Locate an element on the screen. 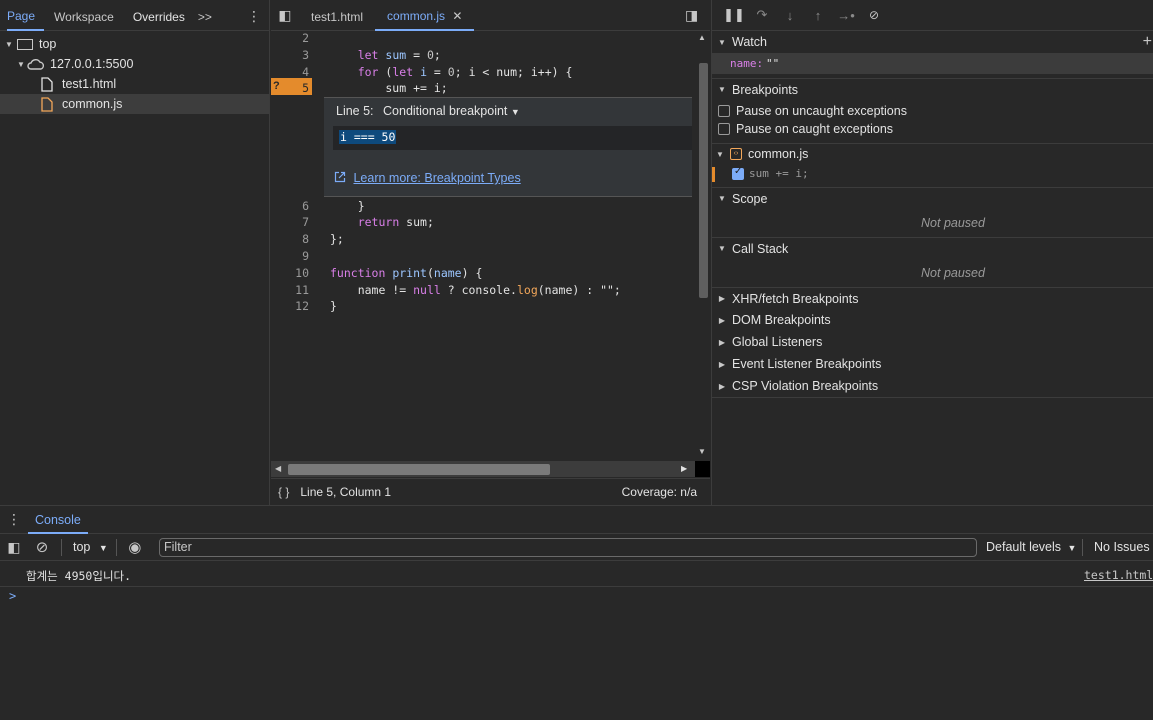 This screenshot has height=720, width=1153. breakpoint-entry-row: ✓ sum += i; is located at coordinates (770, 172).